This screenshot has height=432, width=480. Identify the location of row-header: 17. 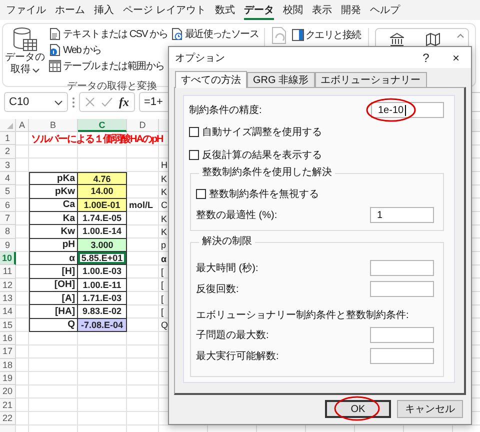
(8, 352).